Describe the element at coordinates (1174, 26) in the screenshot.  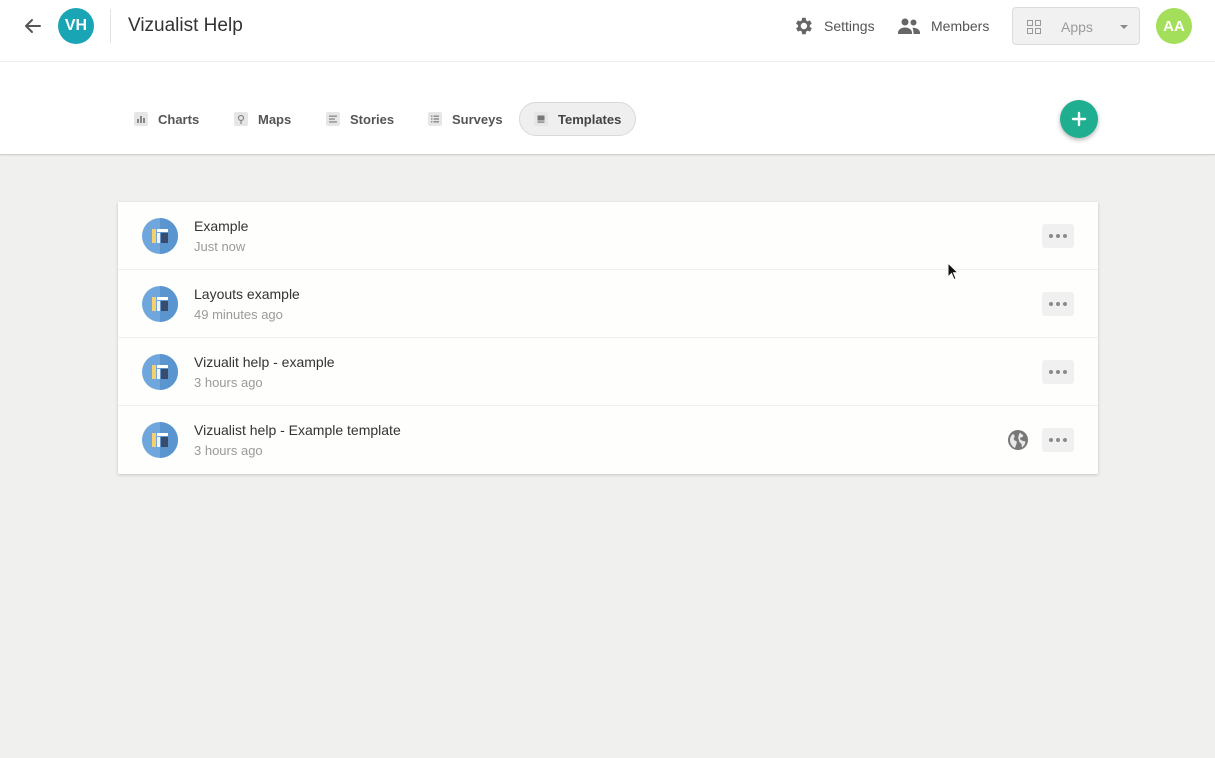
I see `user-avatar: AA` at that location.